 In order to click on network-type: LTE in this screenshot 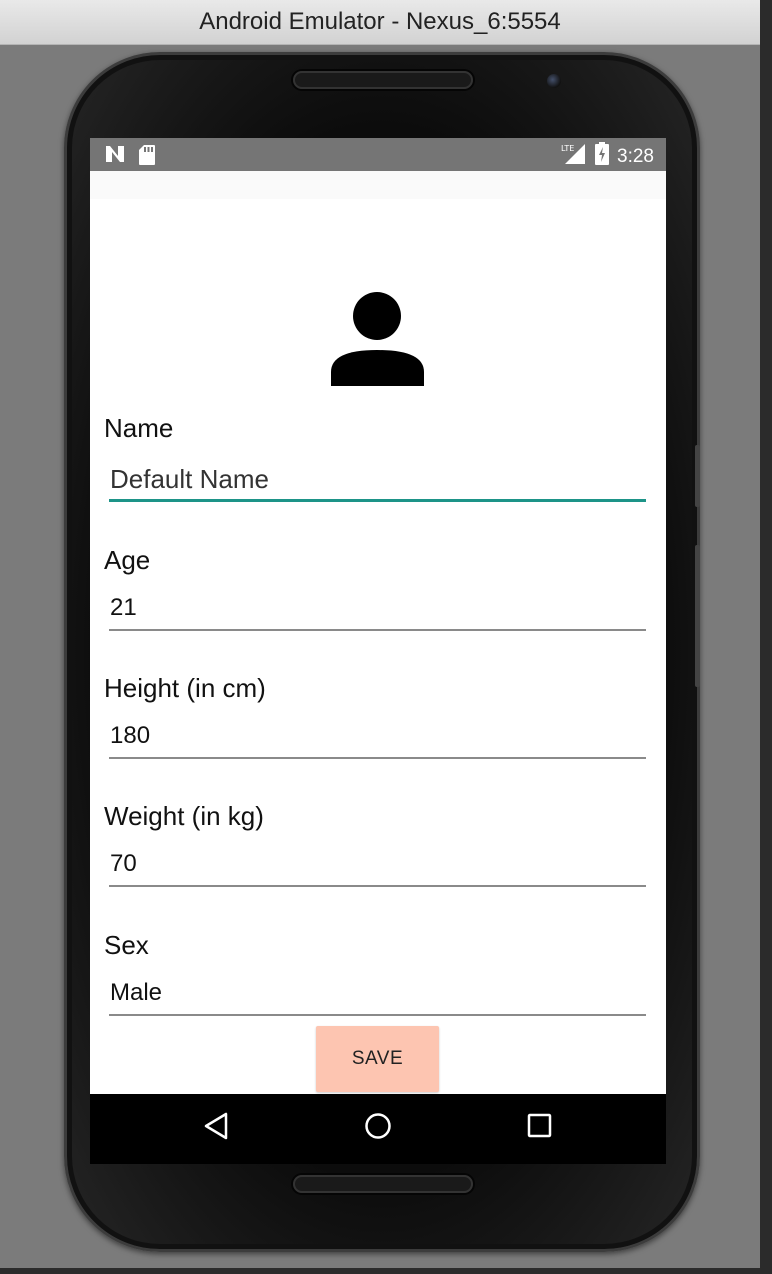, I will do `click(567, 148)`.